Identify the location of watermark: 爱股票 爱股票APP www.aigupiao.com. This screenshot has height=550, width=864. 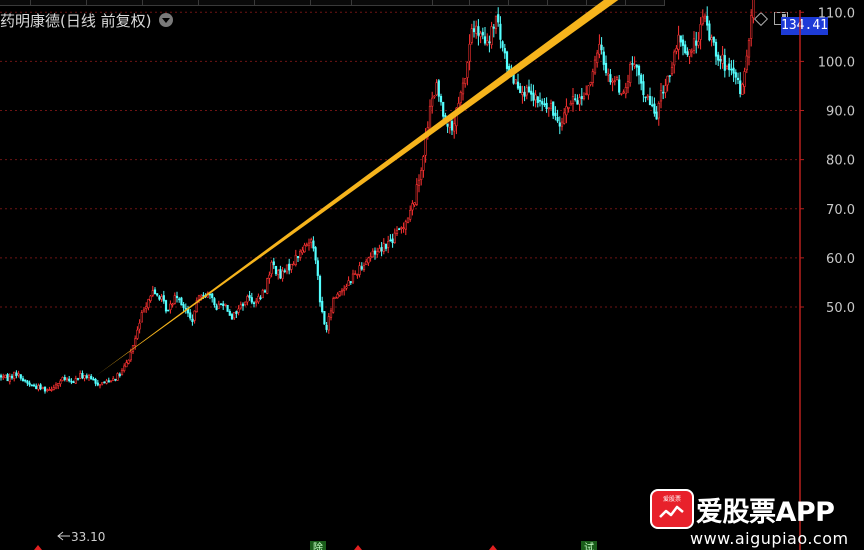
(756, 518).